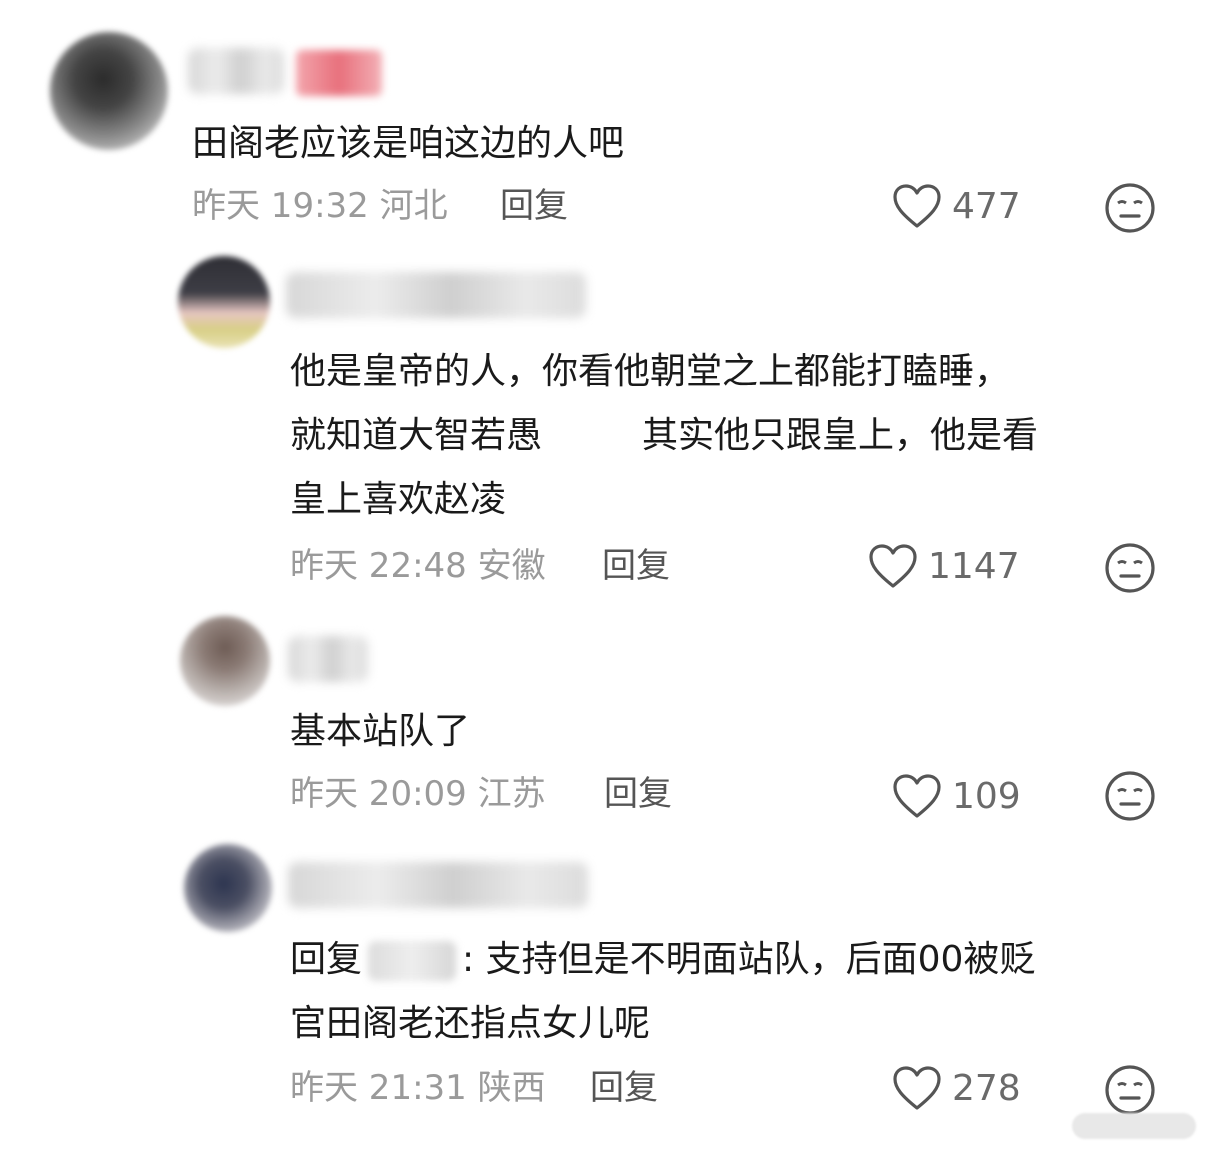  I want to click on comment-text-line-2: 就知道大智若愚 其实他只跟皇上，他是看, so click(664, 436).